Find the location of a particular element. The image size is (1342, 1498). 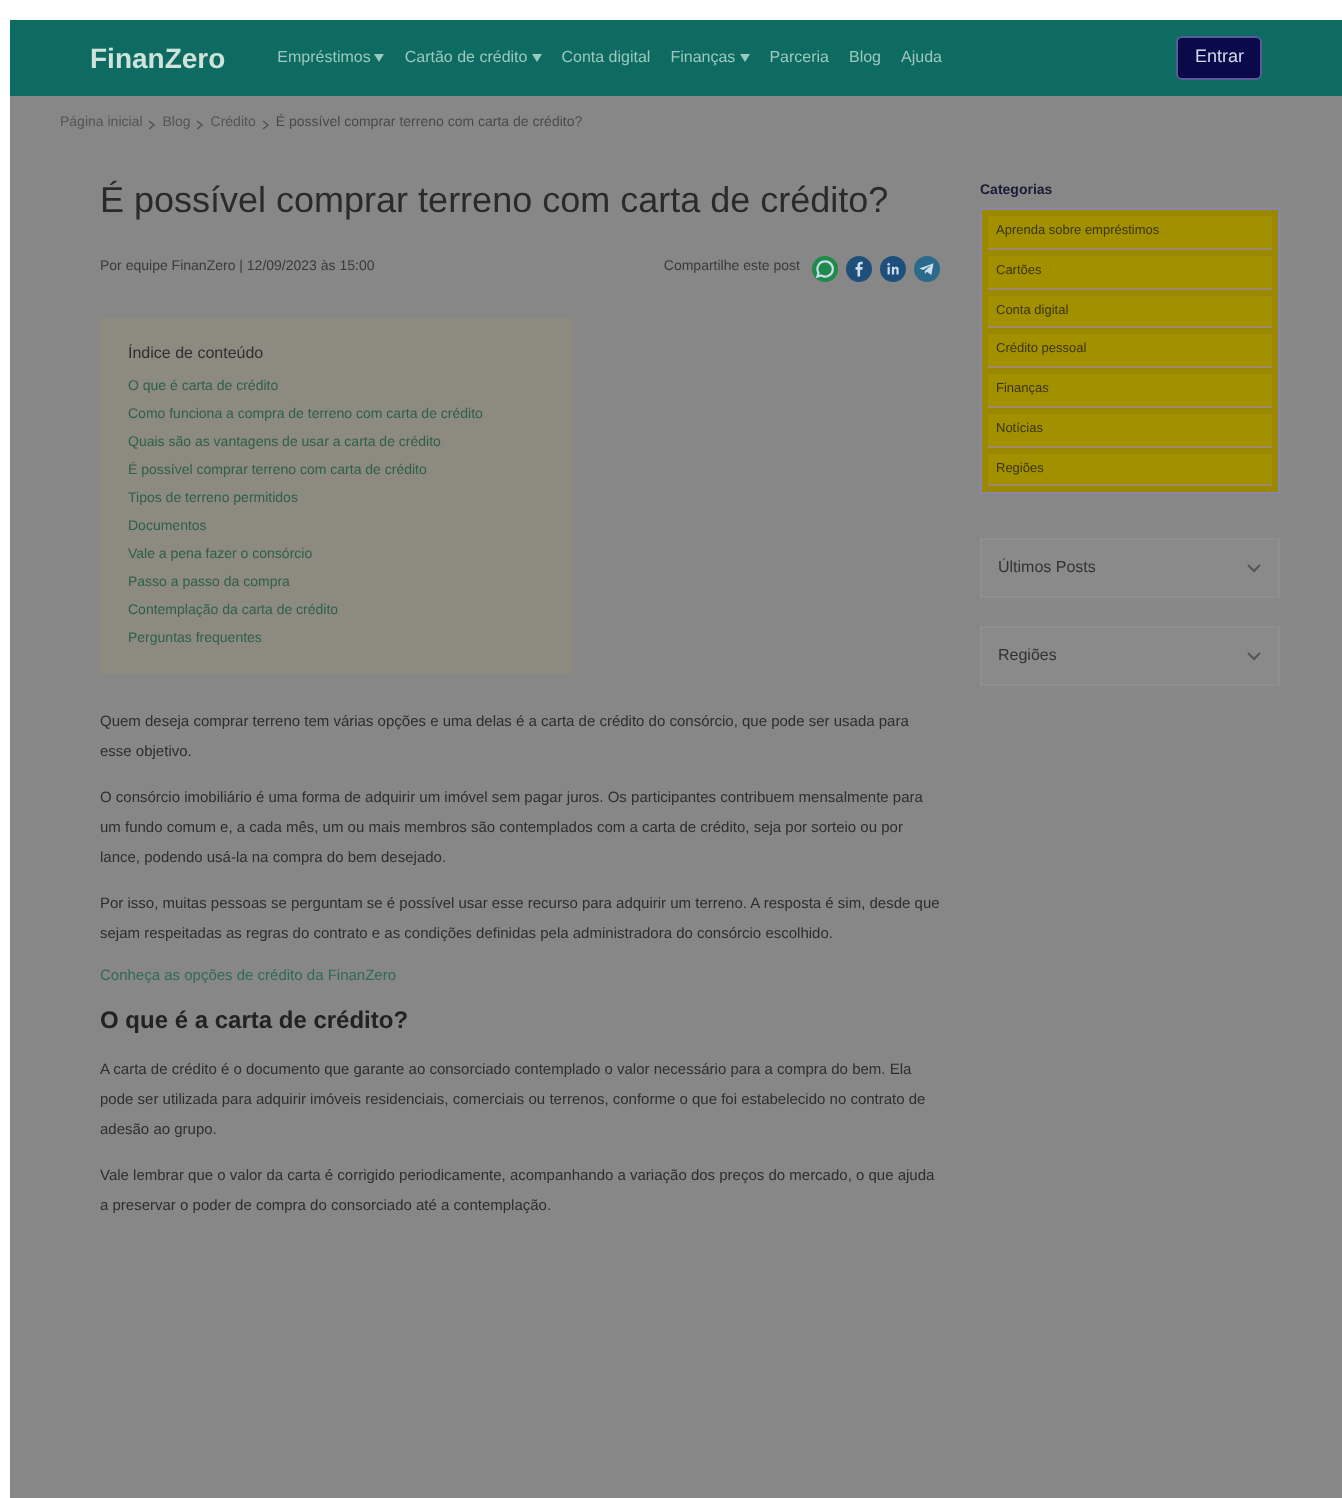

accordion-header: Últimos Posts is located at coordinates (1130, 568).